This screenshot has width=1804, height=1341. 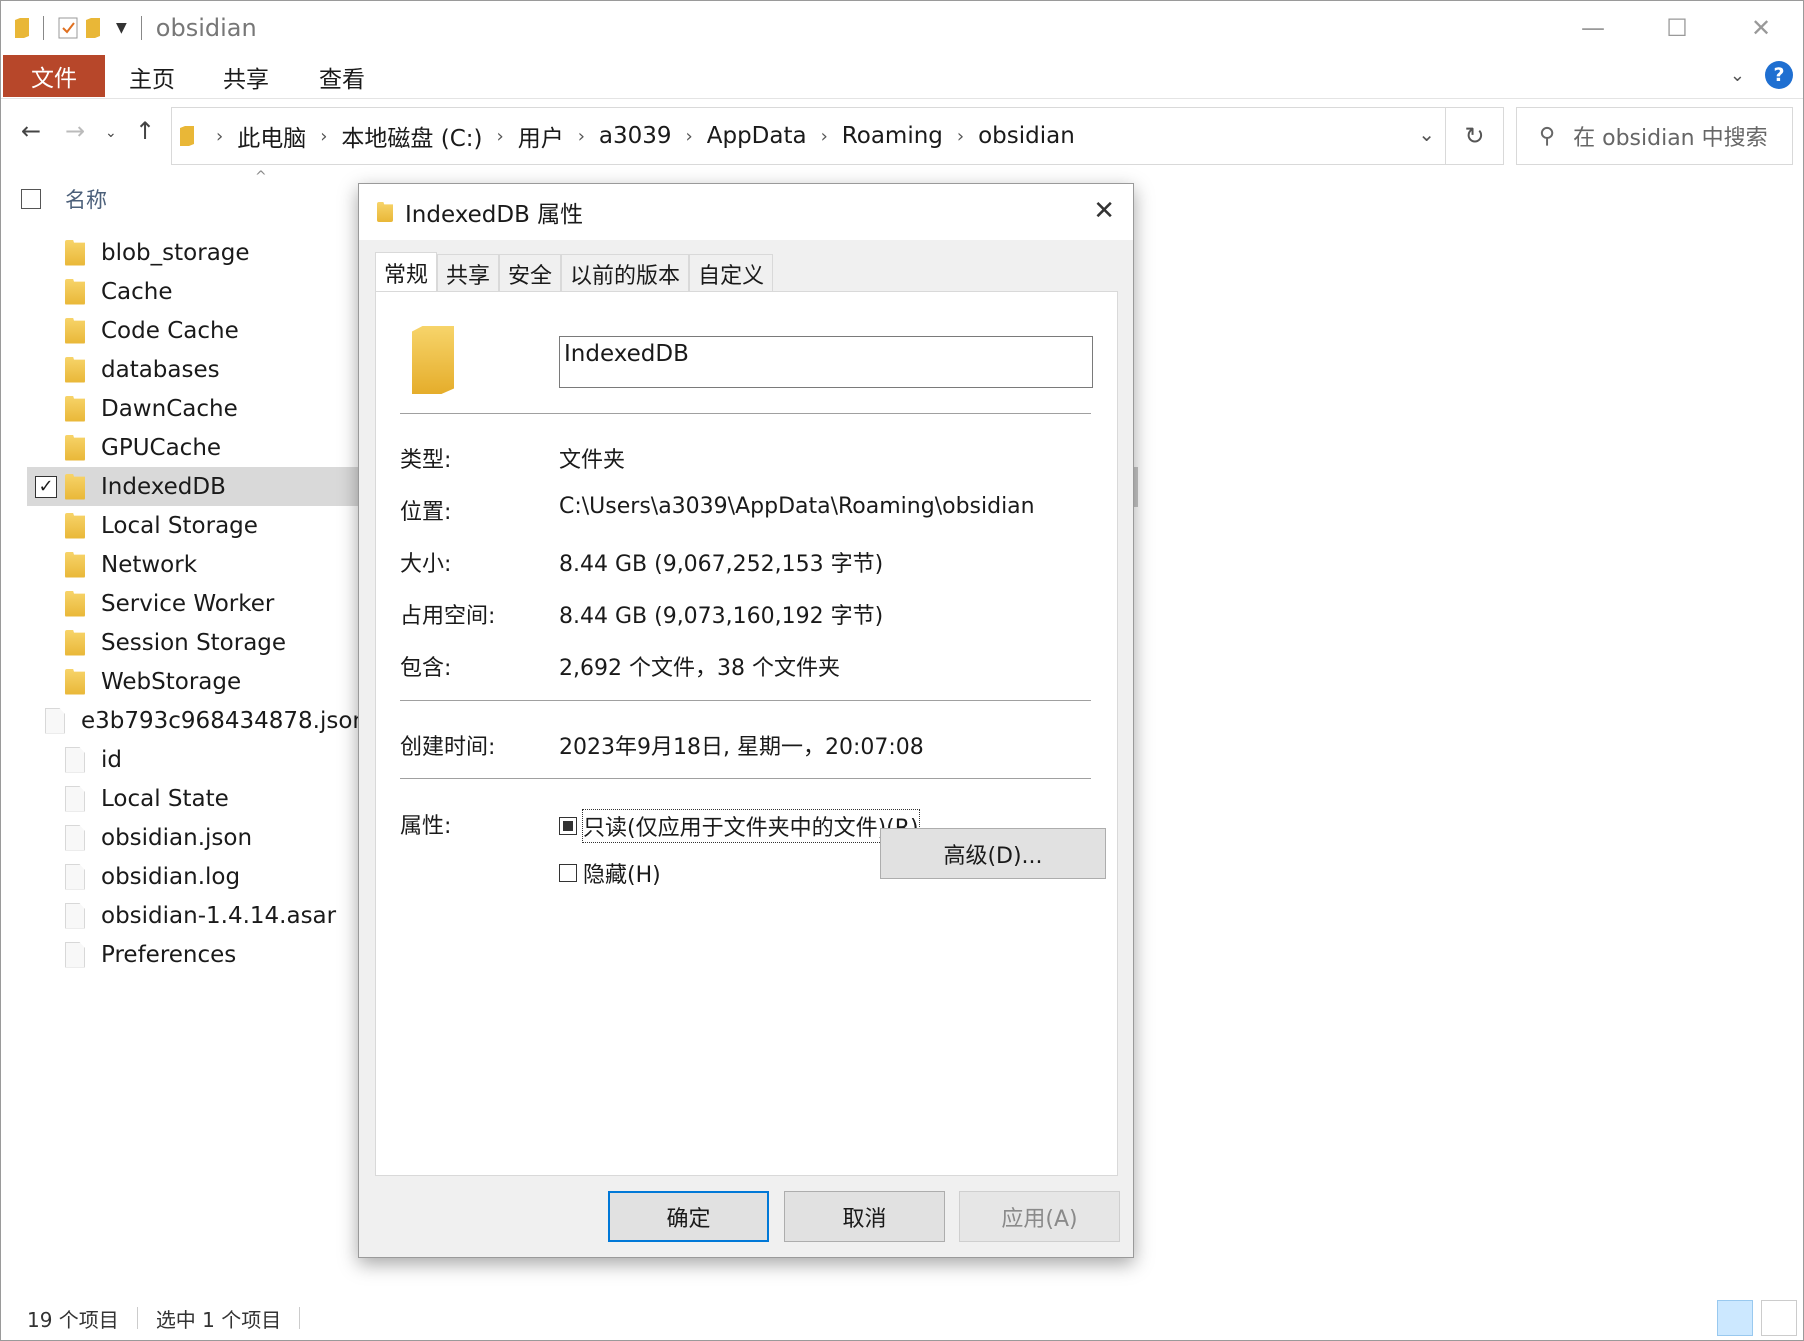 I want to click on readonly-label: 只读(仅应用于文件夹中的文件)(R), so click(x=751, y=826).